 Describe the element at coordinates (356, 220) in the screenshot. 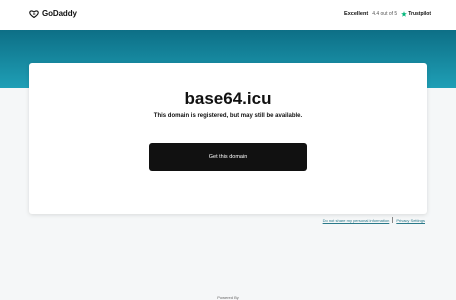

I see `personal-info-link: Do not share my personal information` at that location.